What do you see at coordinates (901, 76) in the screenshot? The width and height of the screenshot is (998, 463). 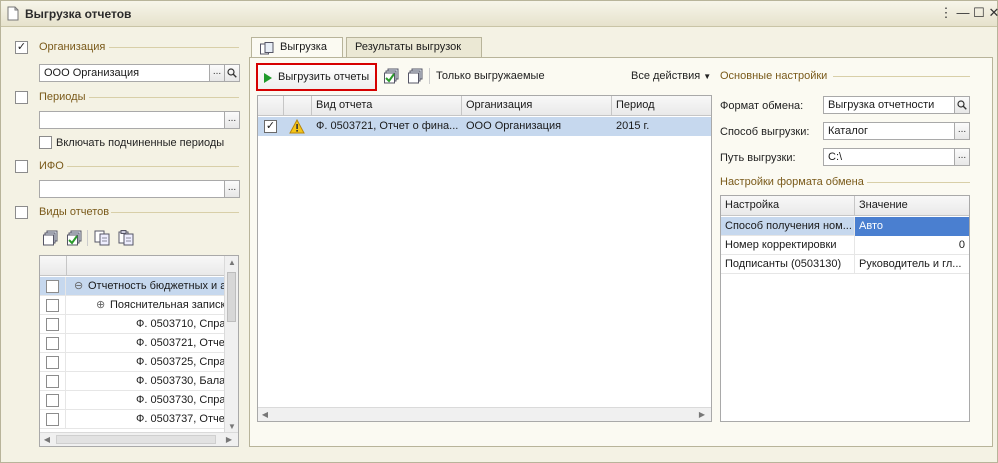 I see `divider` at bounding box center [901, 76].